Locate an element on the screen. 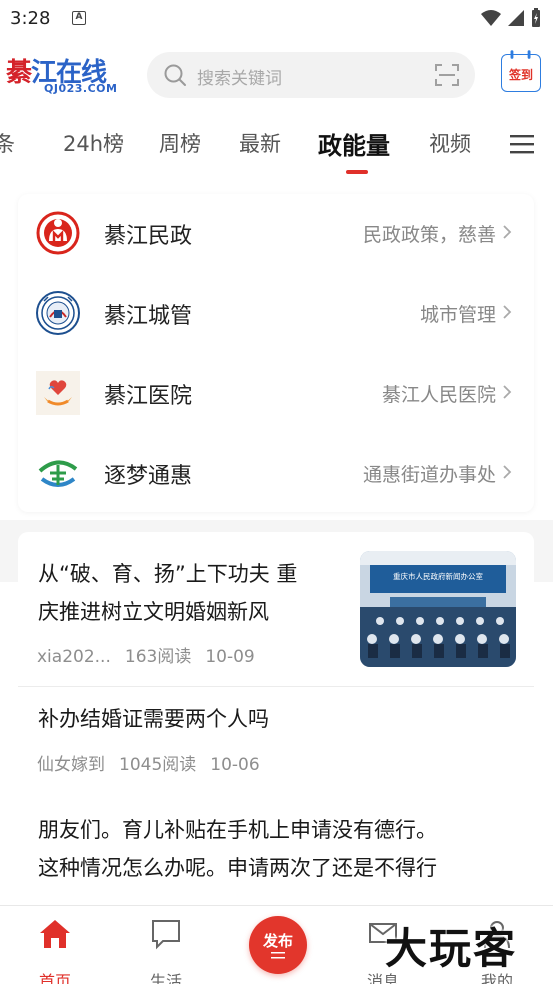 The image size is (553, 984). gov-account-name: 綦江医院 is located at coordinates (148, 396).